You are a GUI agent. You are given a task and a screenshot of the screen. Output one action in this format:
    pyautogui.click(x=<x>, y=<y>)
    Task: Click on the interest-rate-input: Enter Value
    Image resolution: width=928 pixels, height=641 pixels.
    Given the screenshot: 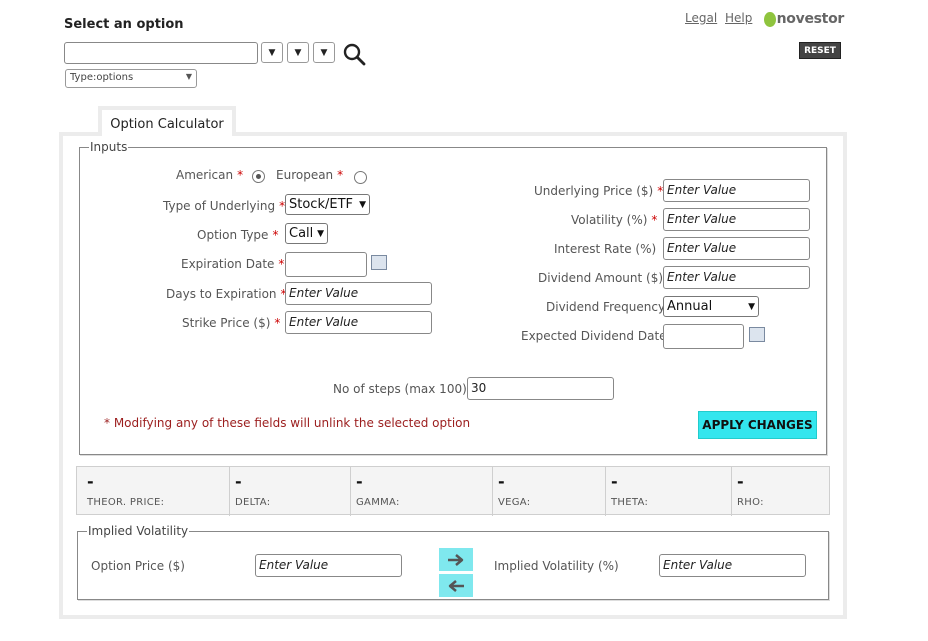 What is the action you would take?
    pyautogui.click(x=736, y=248)
    